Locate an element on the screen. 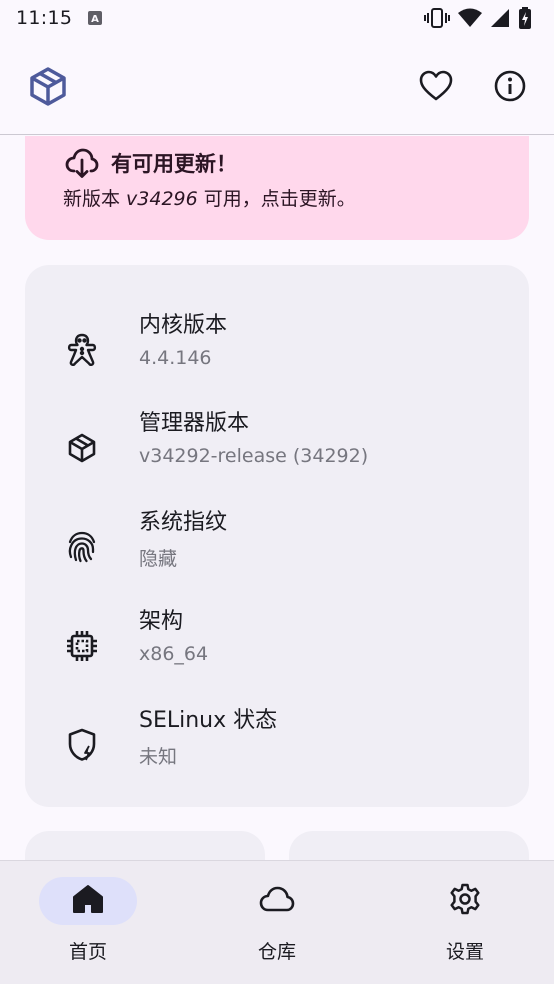  nav-item-settings: 设置 is located at coordinates (463, 922).